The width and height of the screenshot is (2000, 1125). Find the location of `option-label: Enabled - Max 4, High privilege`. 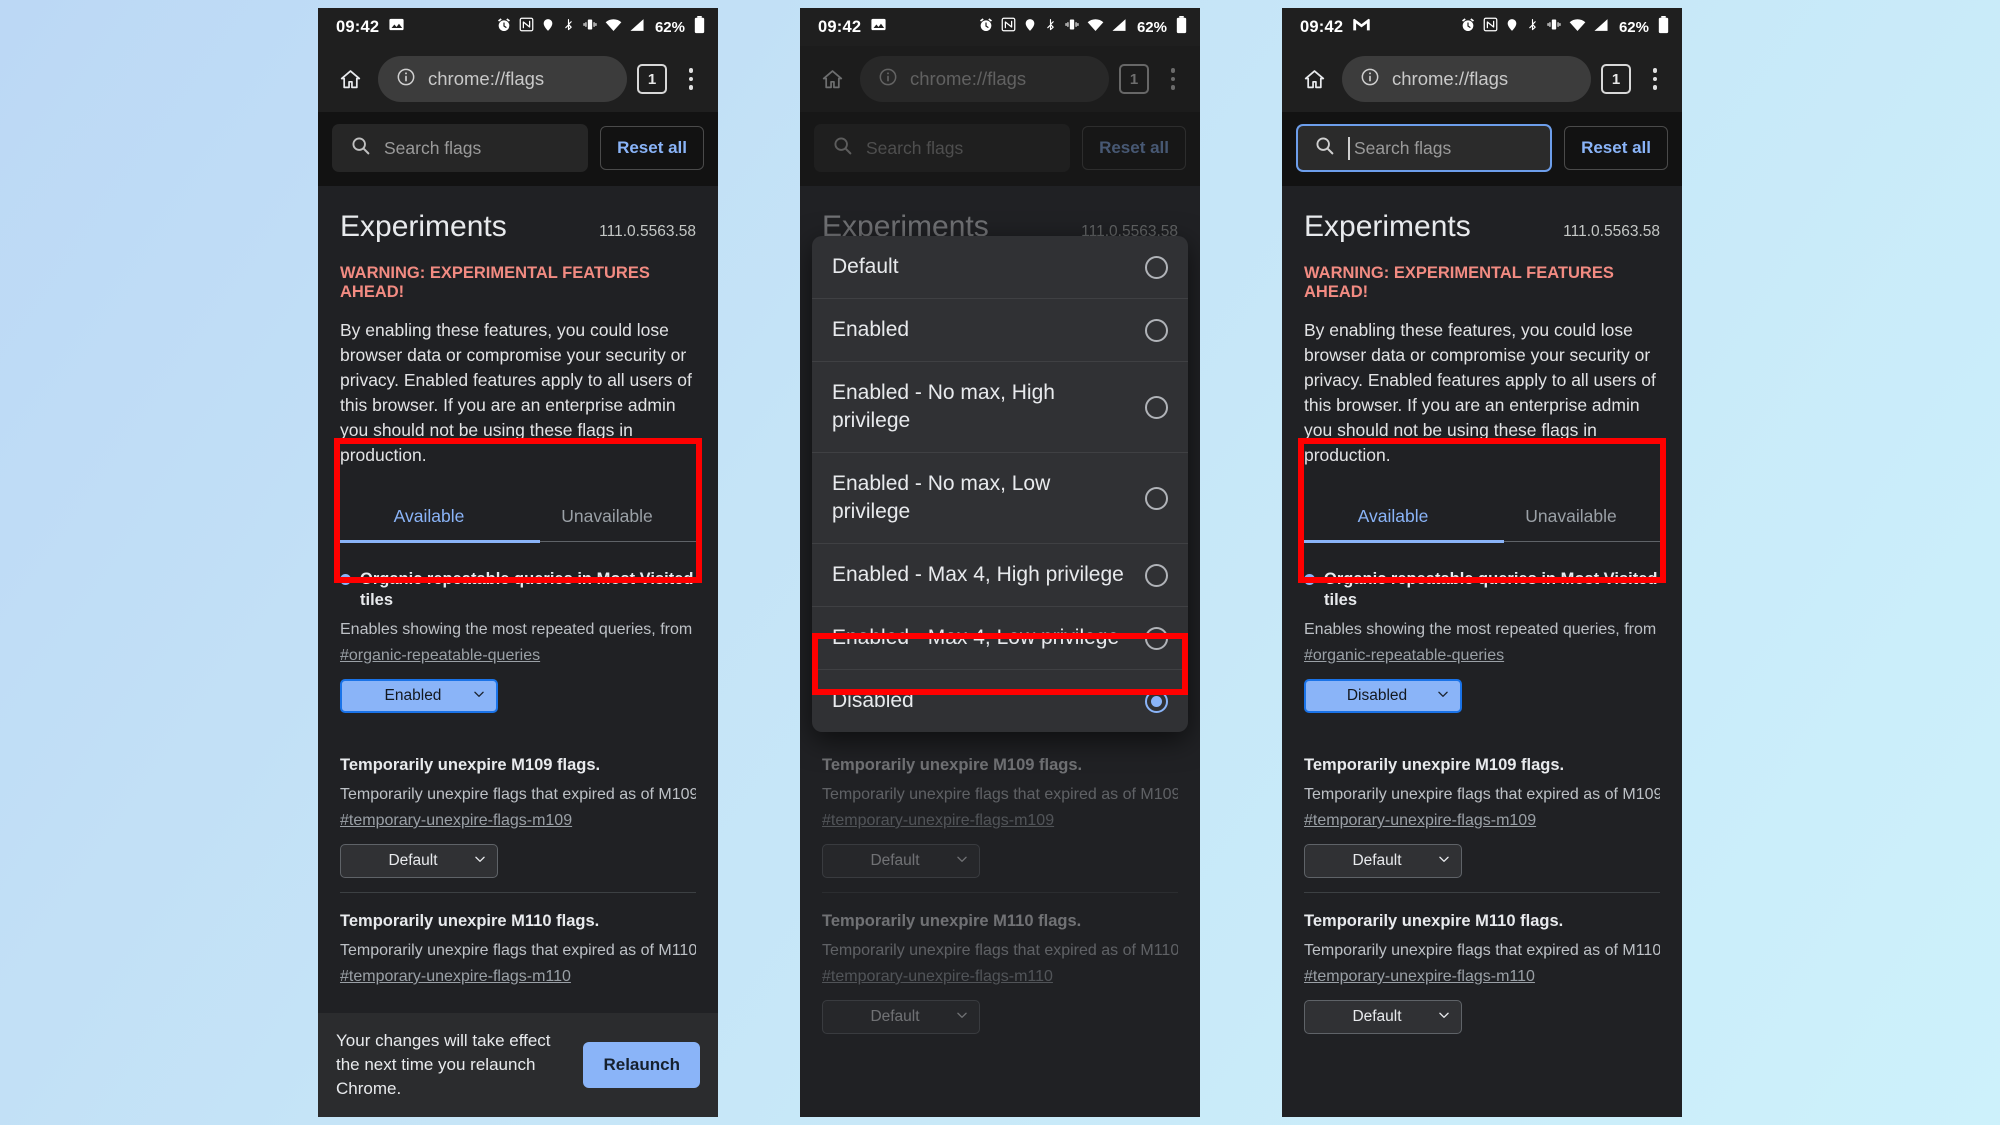

option-label: Enabled - Max 4, High privilege is located at coordinates (978, 574).